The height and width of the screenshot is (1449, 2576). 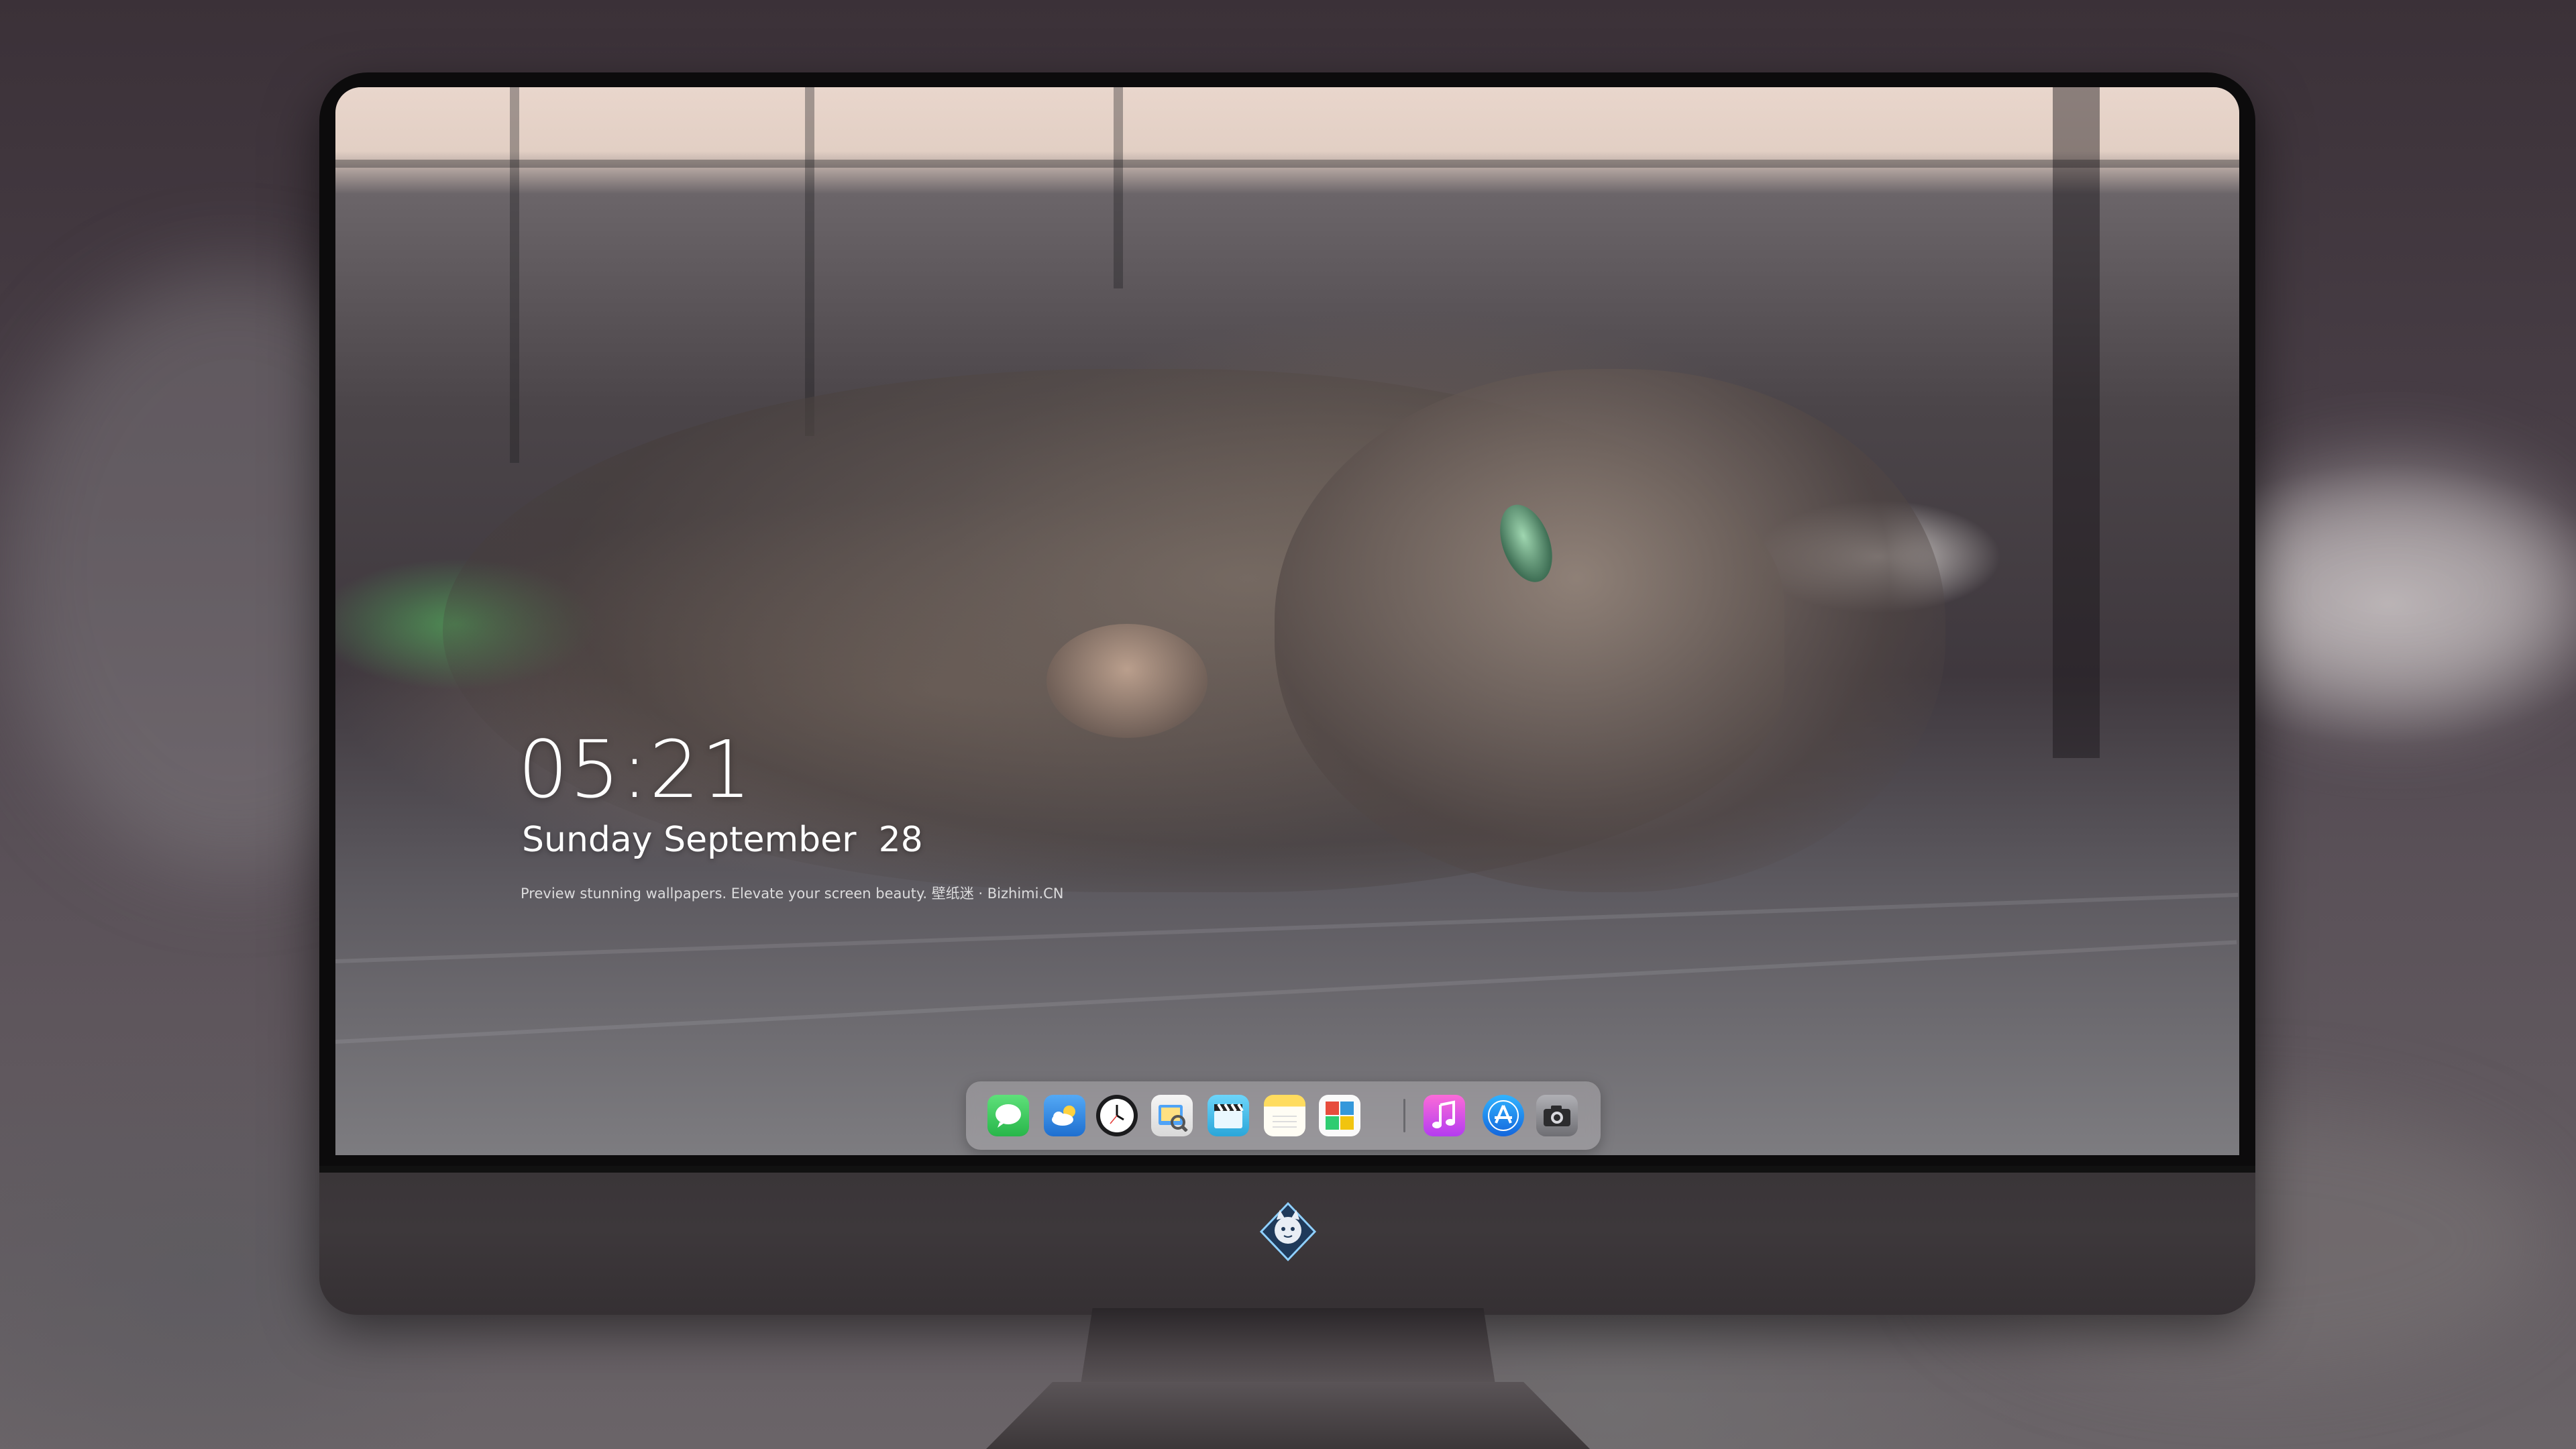 I want to click on app-store-icon, so click(x=1503, y=1115).